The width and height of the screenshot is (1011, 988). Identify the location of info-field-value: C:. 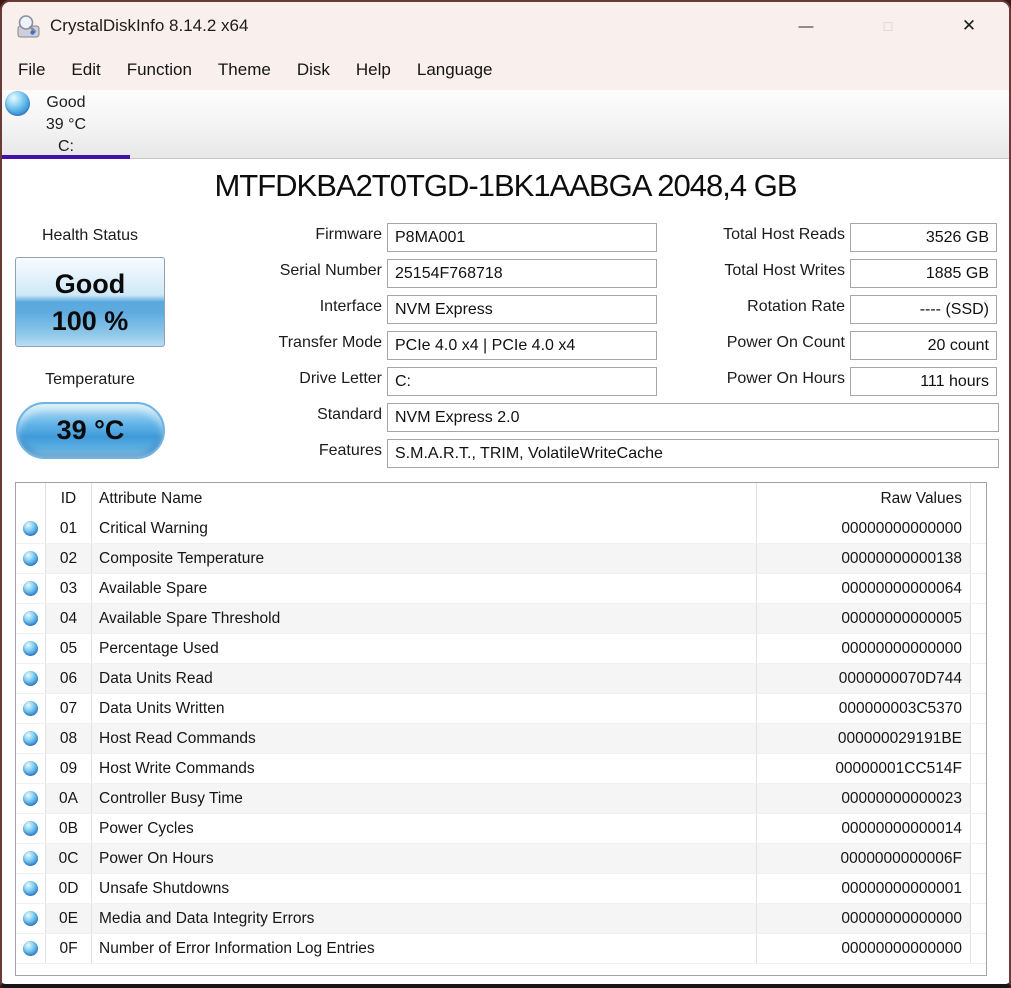
(522, 381).